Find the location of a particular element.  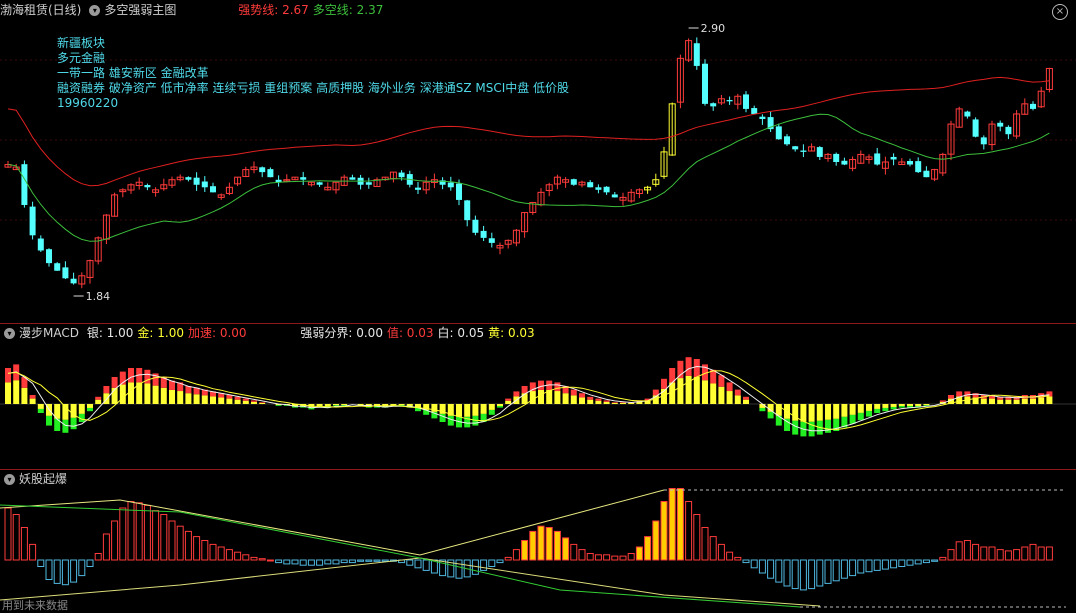

macd-title: 漫步MACD is located at coordinates (49, 333).